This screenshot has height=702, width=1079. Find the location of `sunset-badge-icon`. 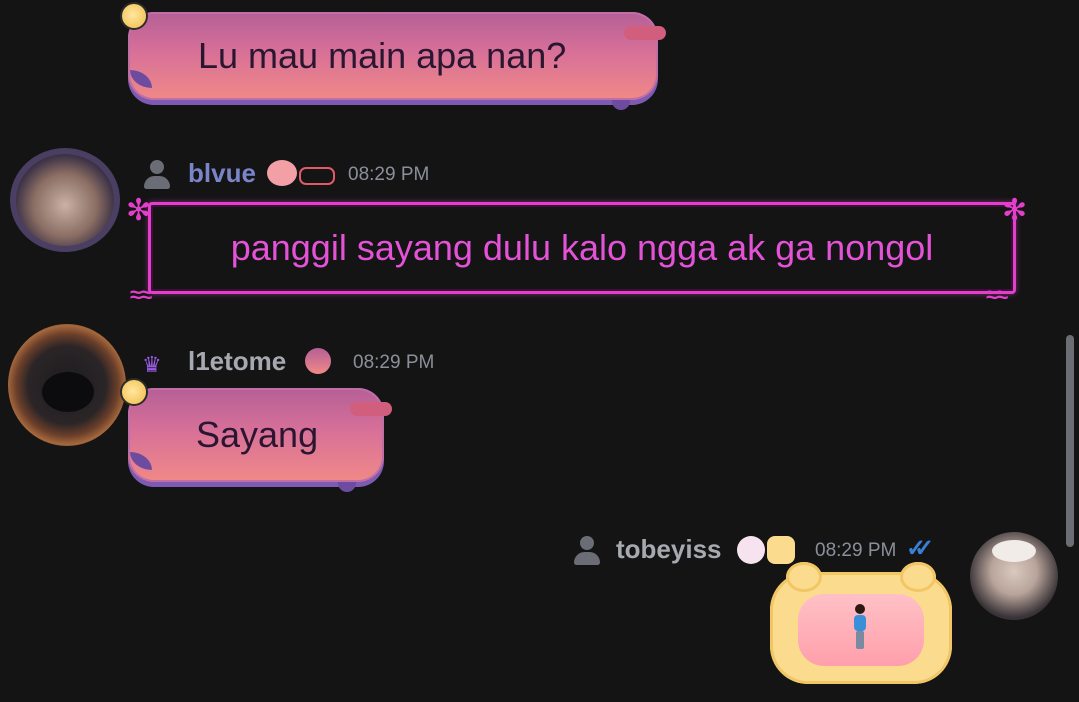

sunset-badge-icon is located at coordinates (318, 361).